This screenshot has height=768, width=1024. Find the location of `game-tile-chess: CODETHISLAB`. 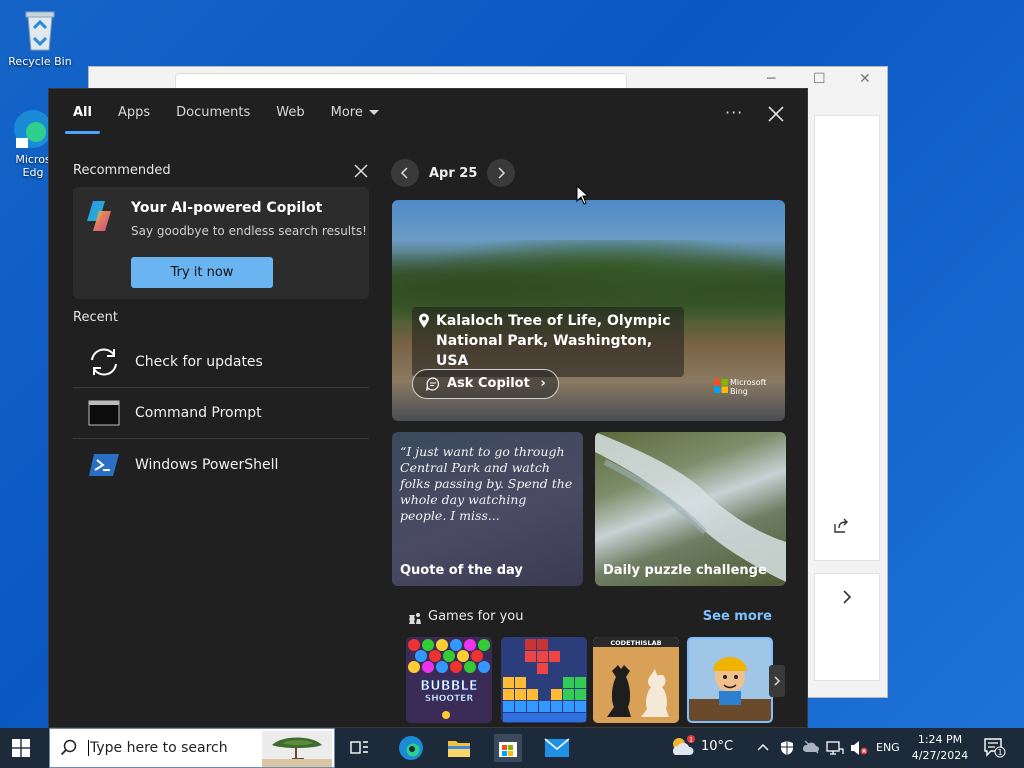

game-tile-chess: CODETHISLAB is located at coordinates (636, 680).